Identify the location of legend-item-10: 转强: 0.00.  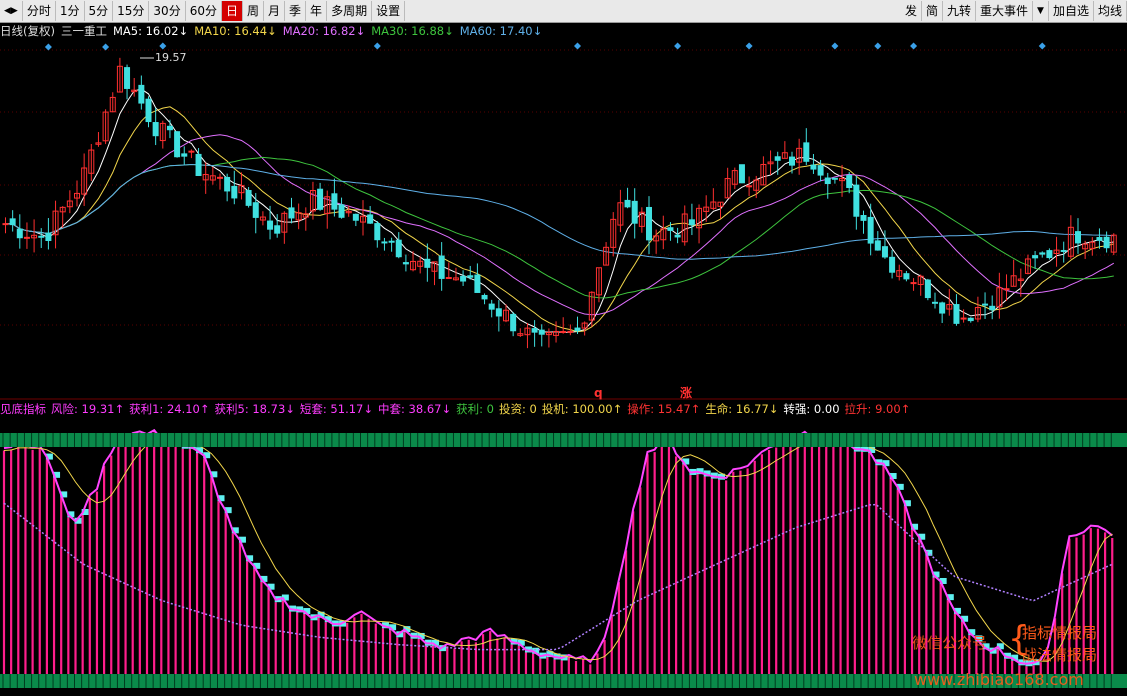
(811, 409).